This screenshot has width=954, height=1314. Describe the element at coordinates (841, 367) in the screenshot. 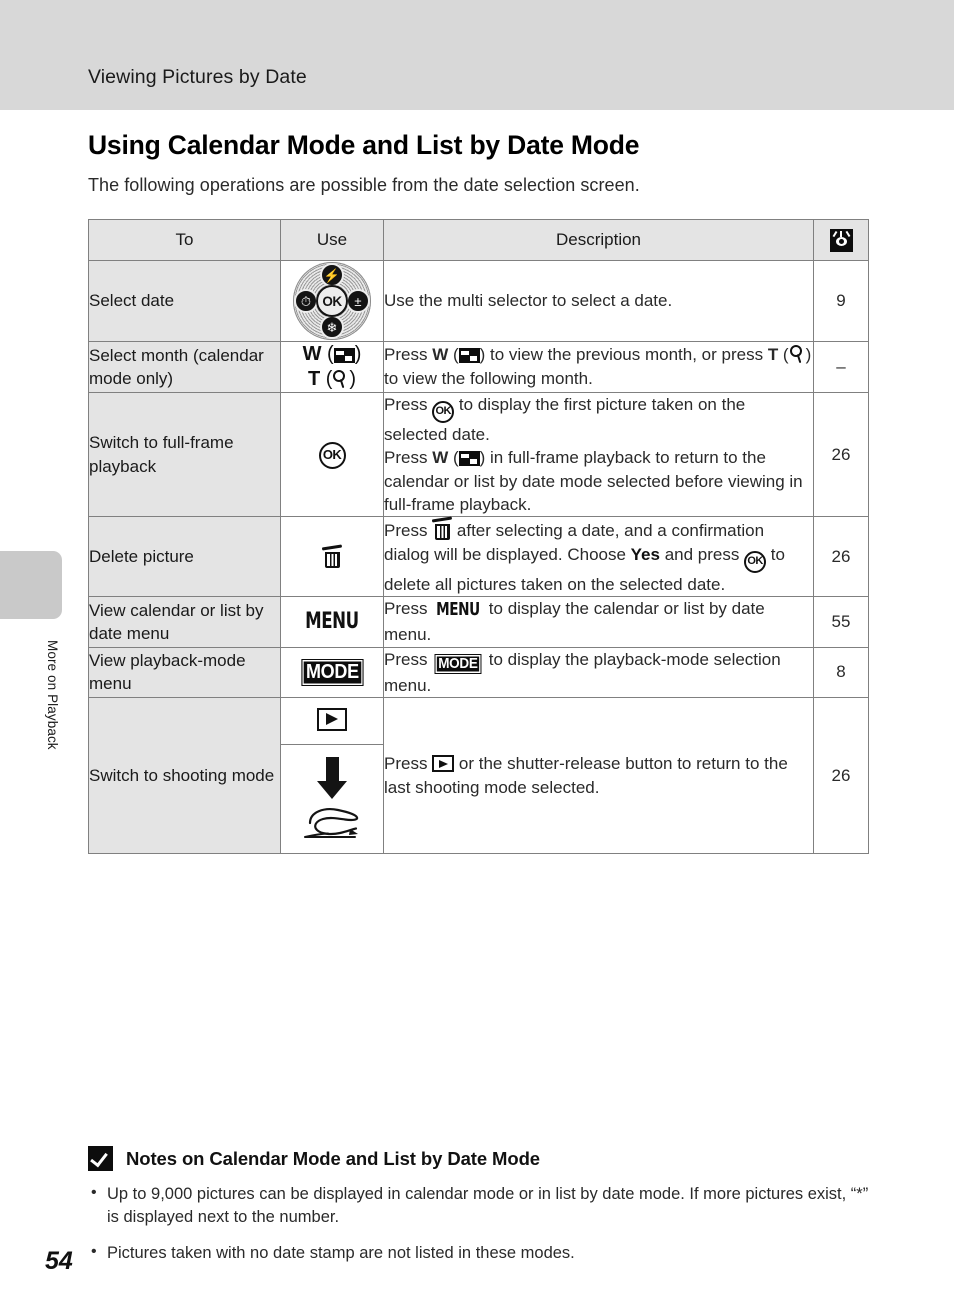

I see `row-reference-select-month: –` at that location.